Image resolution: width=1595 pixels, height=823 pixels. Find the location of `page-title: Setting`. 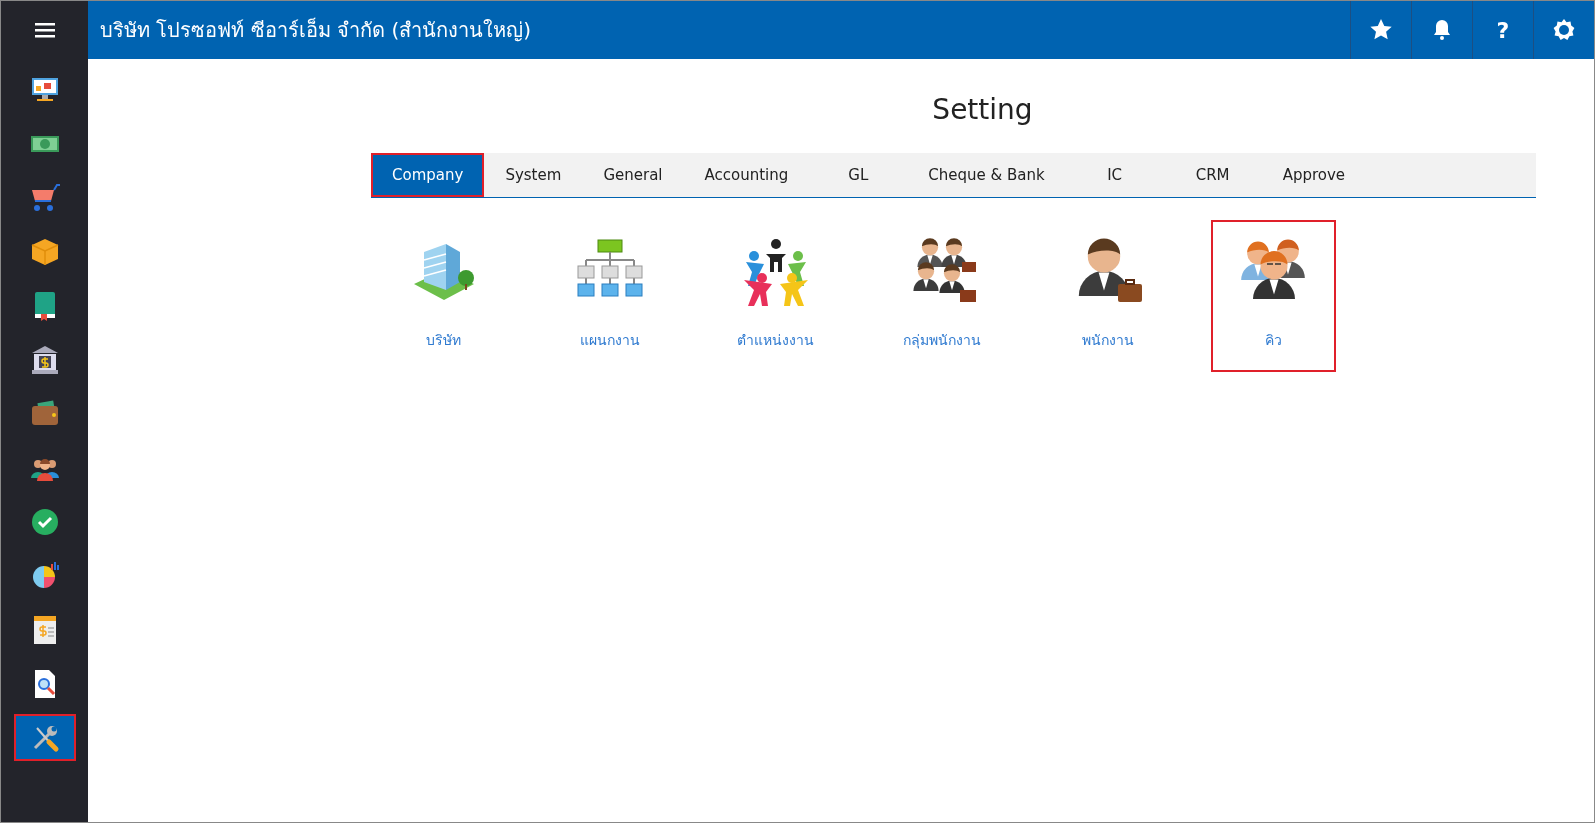

page-title: Setting is located at coordinates (982, 110).